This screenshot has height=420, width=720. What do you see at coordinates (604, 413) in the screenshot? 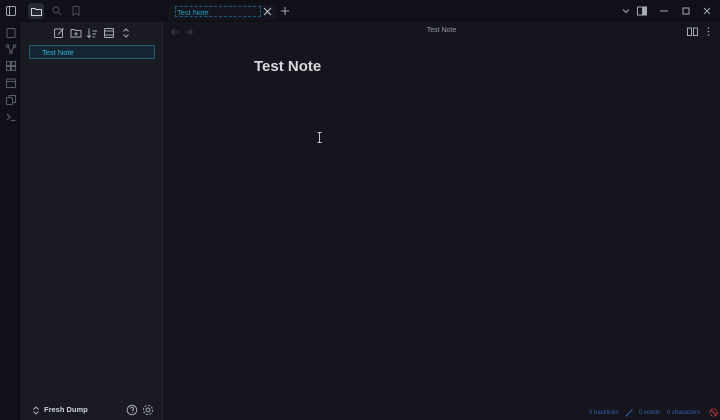
I see `backlinks-count: 0 backlinks` at bounding box center [604, 413].